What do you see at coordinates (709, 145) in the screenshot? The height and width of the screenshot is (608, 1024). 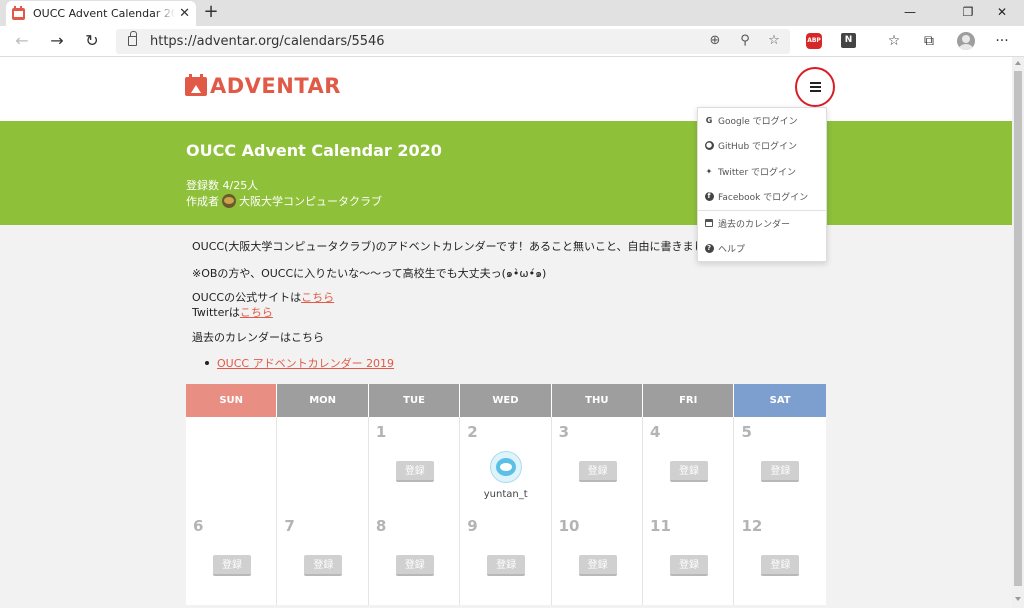 I see `github-icon: ●` at bounding box center [709, 145].